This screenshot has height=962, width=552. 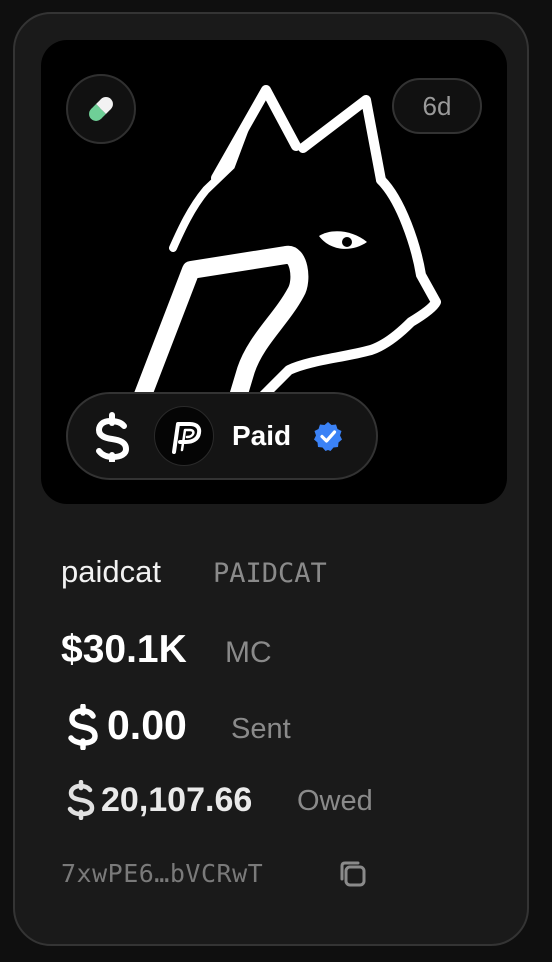 I want to click on pill-icon, so click(x=101, y=109).